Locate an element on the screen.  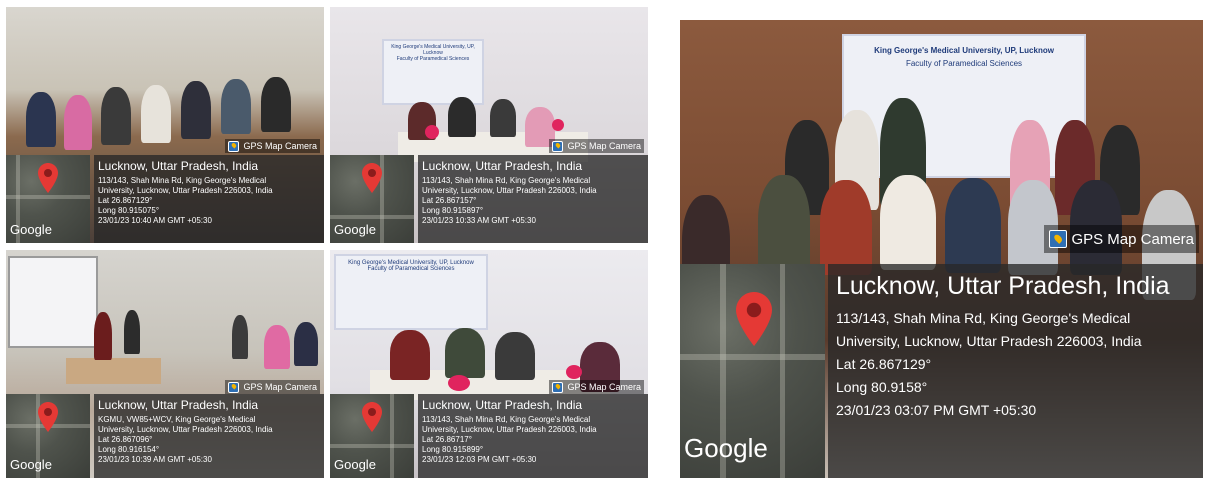
longitude: Long 80.916154° is located at coordinates (129, 449).